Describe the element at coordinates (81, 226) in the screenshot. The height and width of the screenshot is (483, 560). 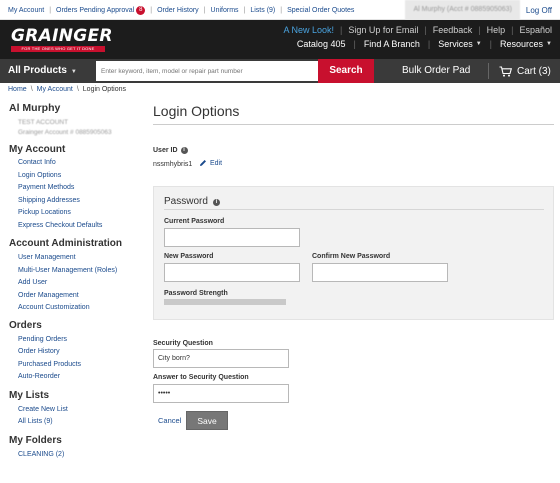
I see `sidebar-item-express-checkout: Express Checkout Defaults` at that location.